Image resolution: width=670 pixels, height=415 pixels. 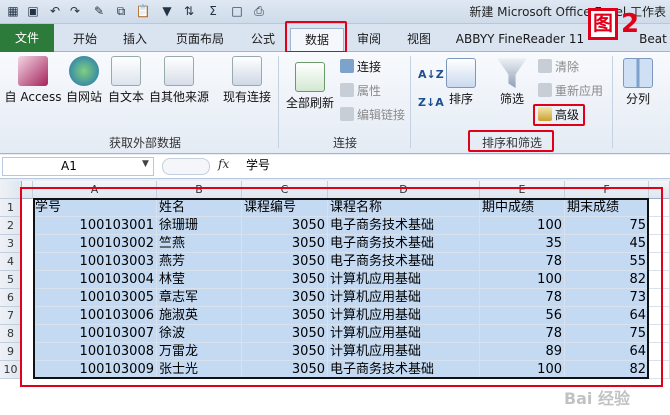 I want to click on row-header-1: 1, so click(x=11, y=208).